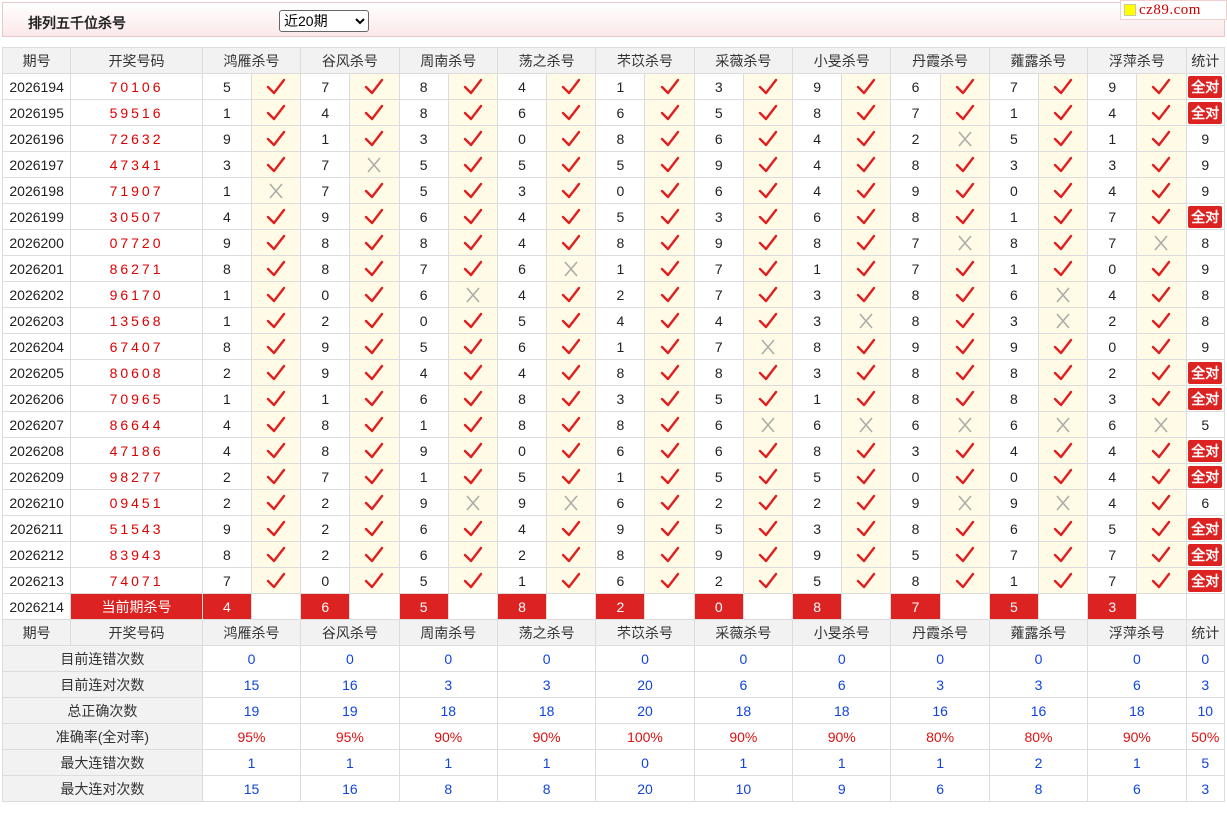 Image resolution: width=1227 pixels, height=829 pixels. What do you see at coordinates (743, 658) in the screenshot?
I see `summary-value: 0` at bounding box center [743, 658].